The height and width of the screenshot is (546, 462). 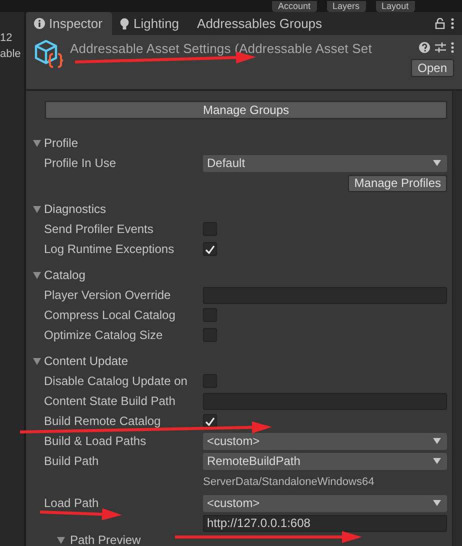 What do you see at coordinates (110, 401) in the screenshot?
I see `field-label: Content State Build Path` at bounding box center [110, 401].